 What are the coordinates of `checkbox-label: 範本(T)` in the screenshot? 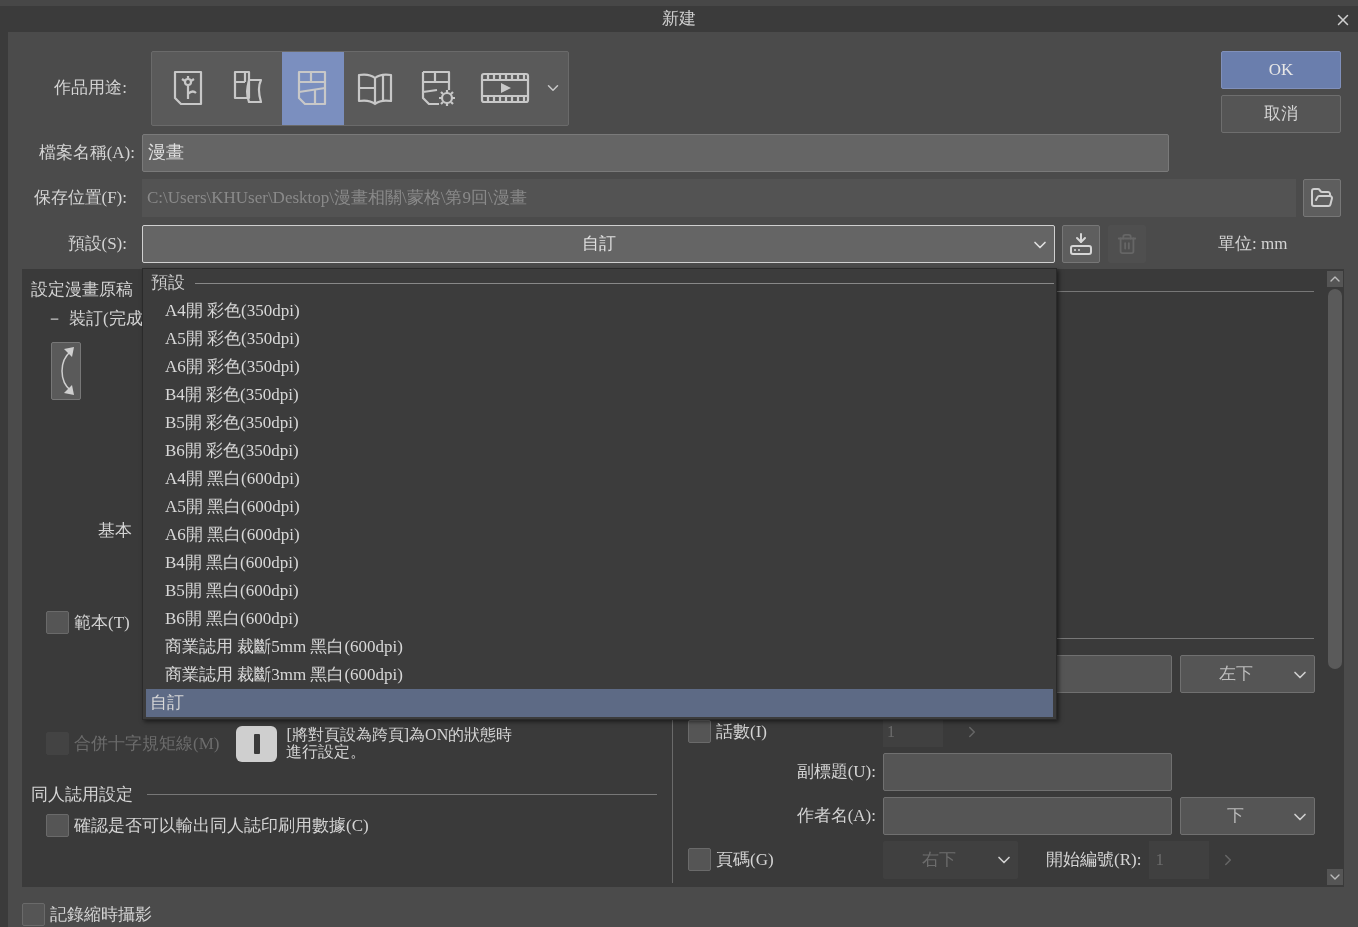 It's located at (102, 623).